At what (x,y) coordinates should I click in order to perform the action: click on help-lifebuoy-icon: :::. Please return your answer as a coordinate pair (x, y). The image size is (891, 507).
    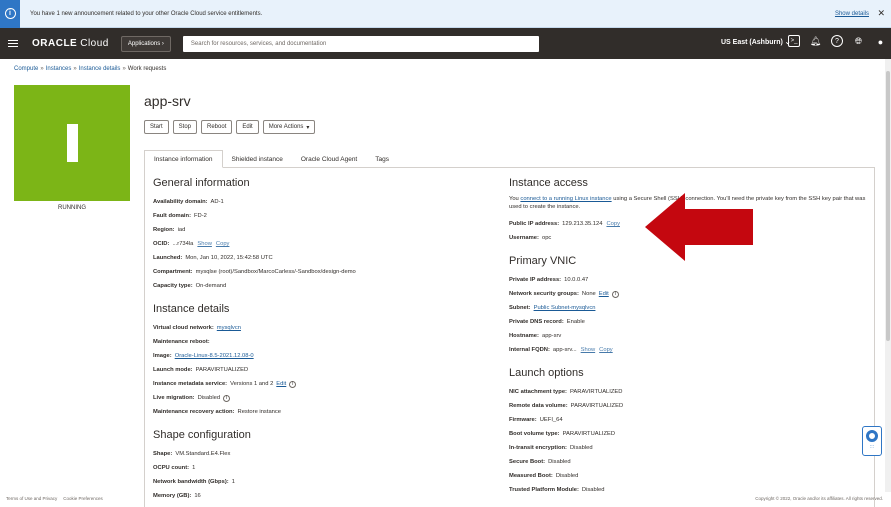
    Looking at the image, I should click on (872, 441).